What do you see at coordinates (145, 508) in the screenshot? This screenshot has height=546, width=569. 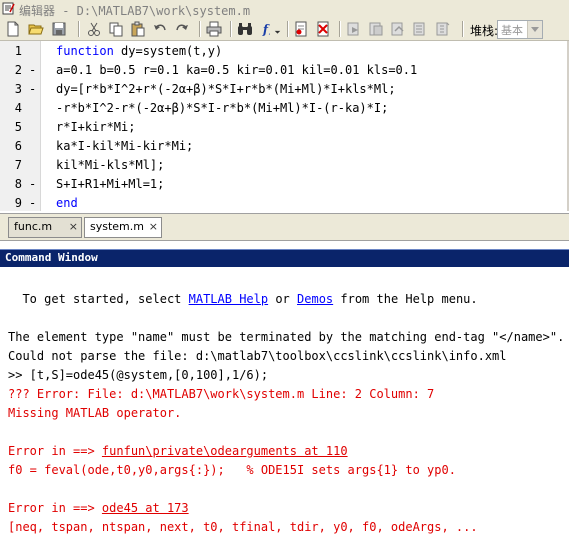 I see `ode45-error-link: ode45 at 173` at bounding box center [145, 508].